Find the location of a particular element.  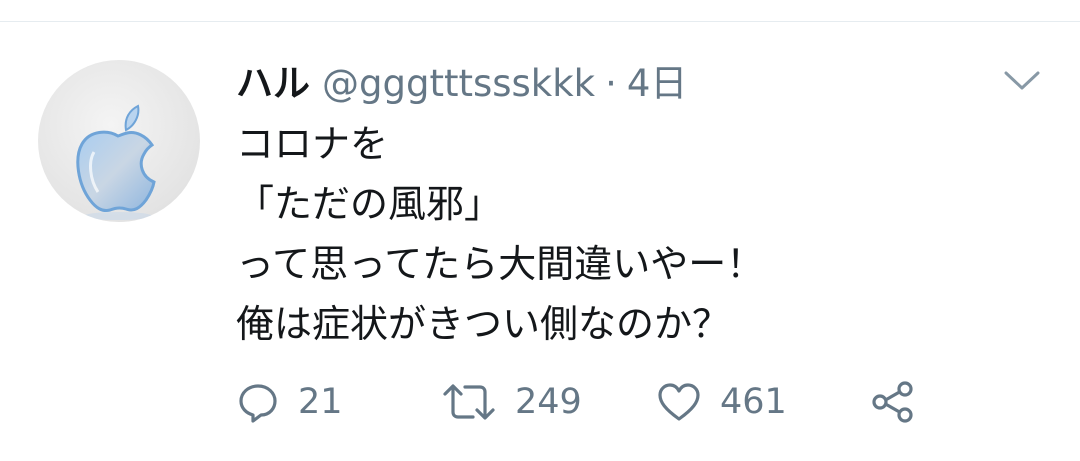

share-icon is located at coordinates (892, 402).